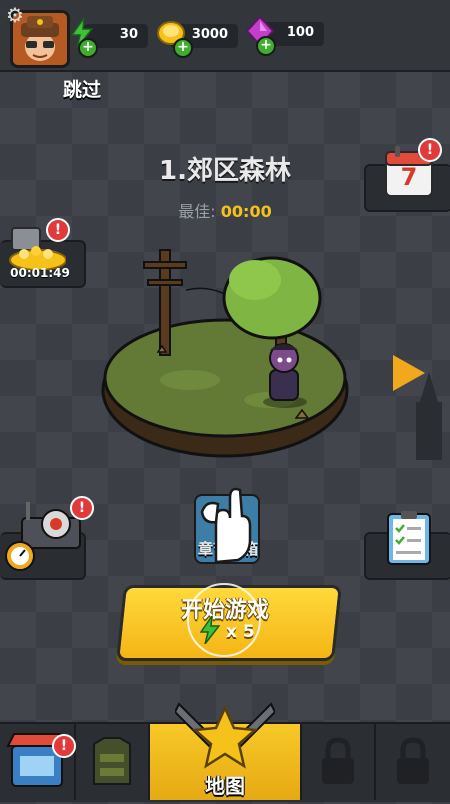 The width and height of the screenshot is (450, 804). What do you see at coordinates (15, 15) in the screenshot?
I see `settings-gear-icon: ⚙` at bounding box center [15, 15].